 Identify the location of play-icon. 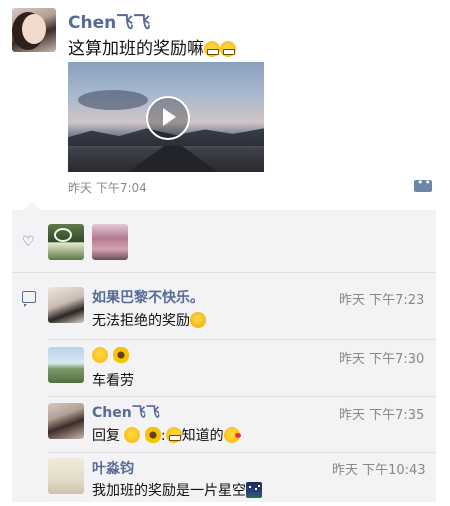
(168, 118).